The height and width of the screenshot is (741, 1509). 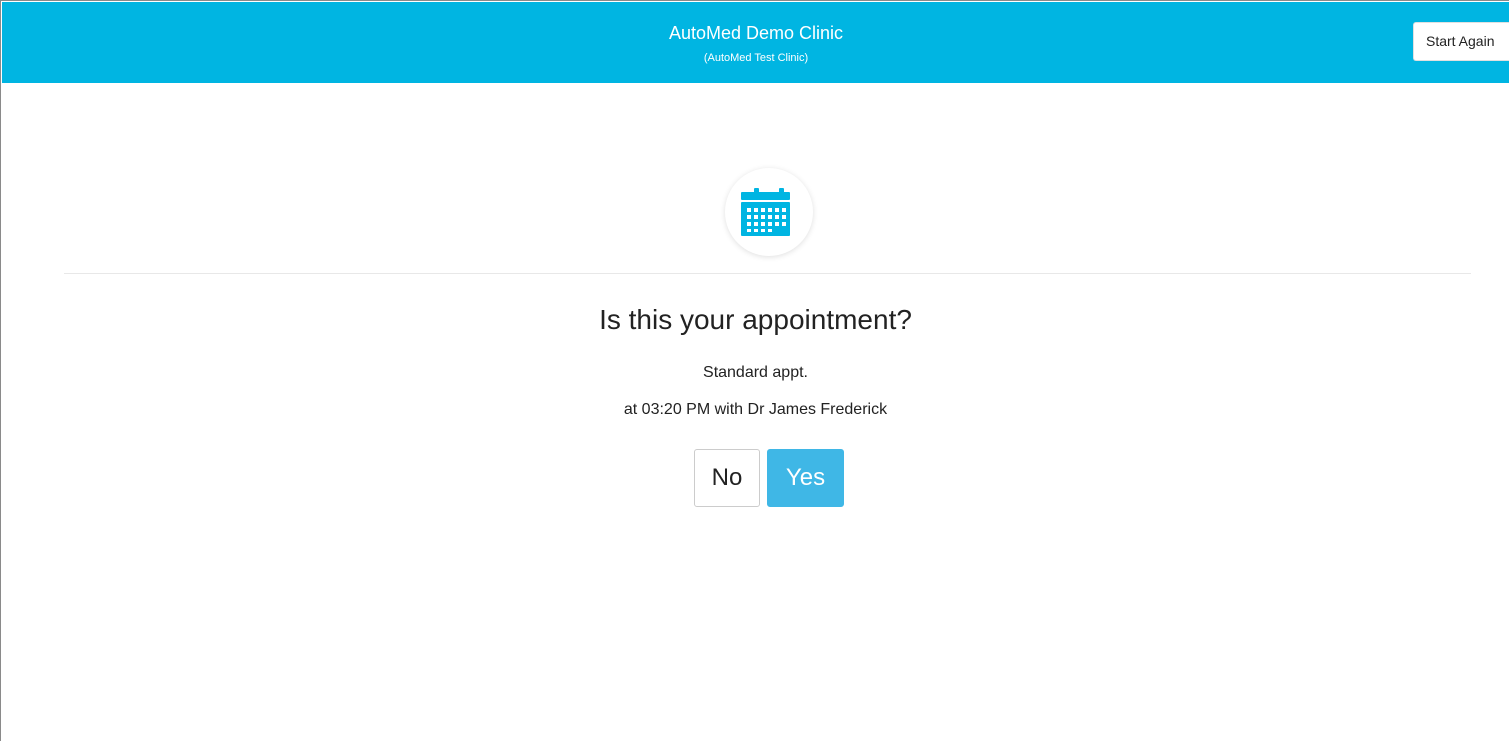 I want to click on confirmation-question: Is this your appointment?, so click(x=755, y=319).